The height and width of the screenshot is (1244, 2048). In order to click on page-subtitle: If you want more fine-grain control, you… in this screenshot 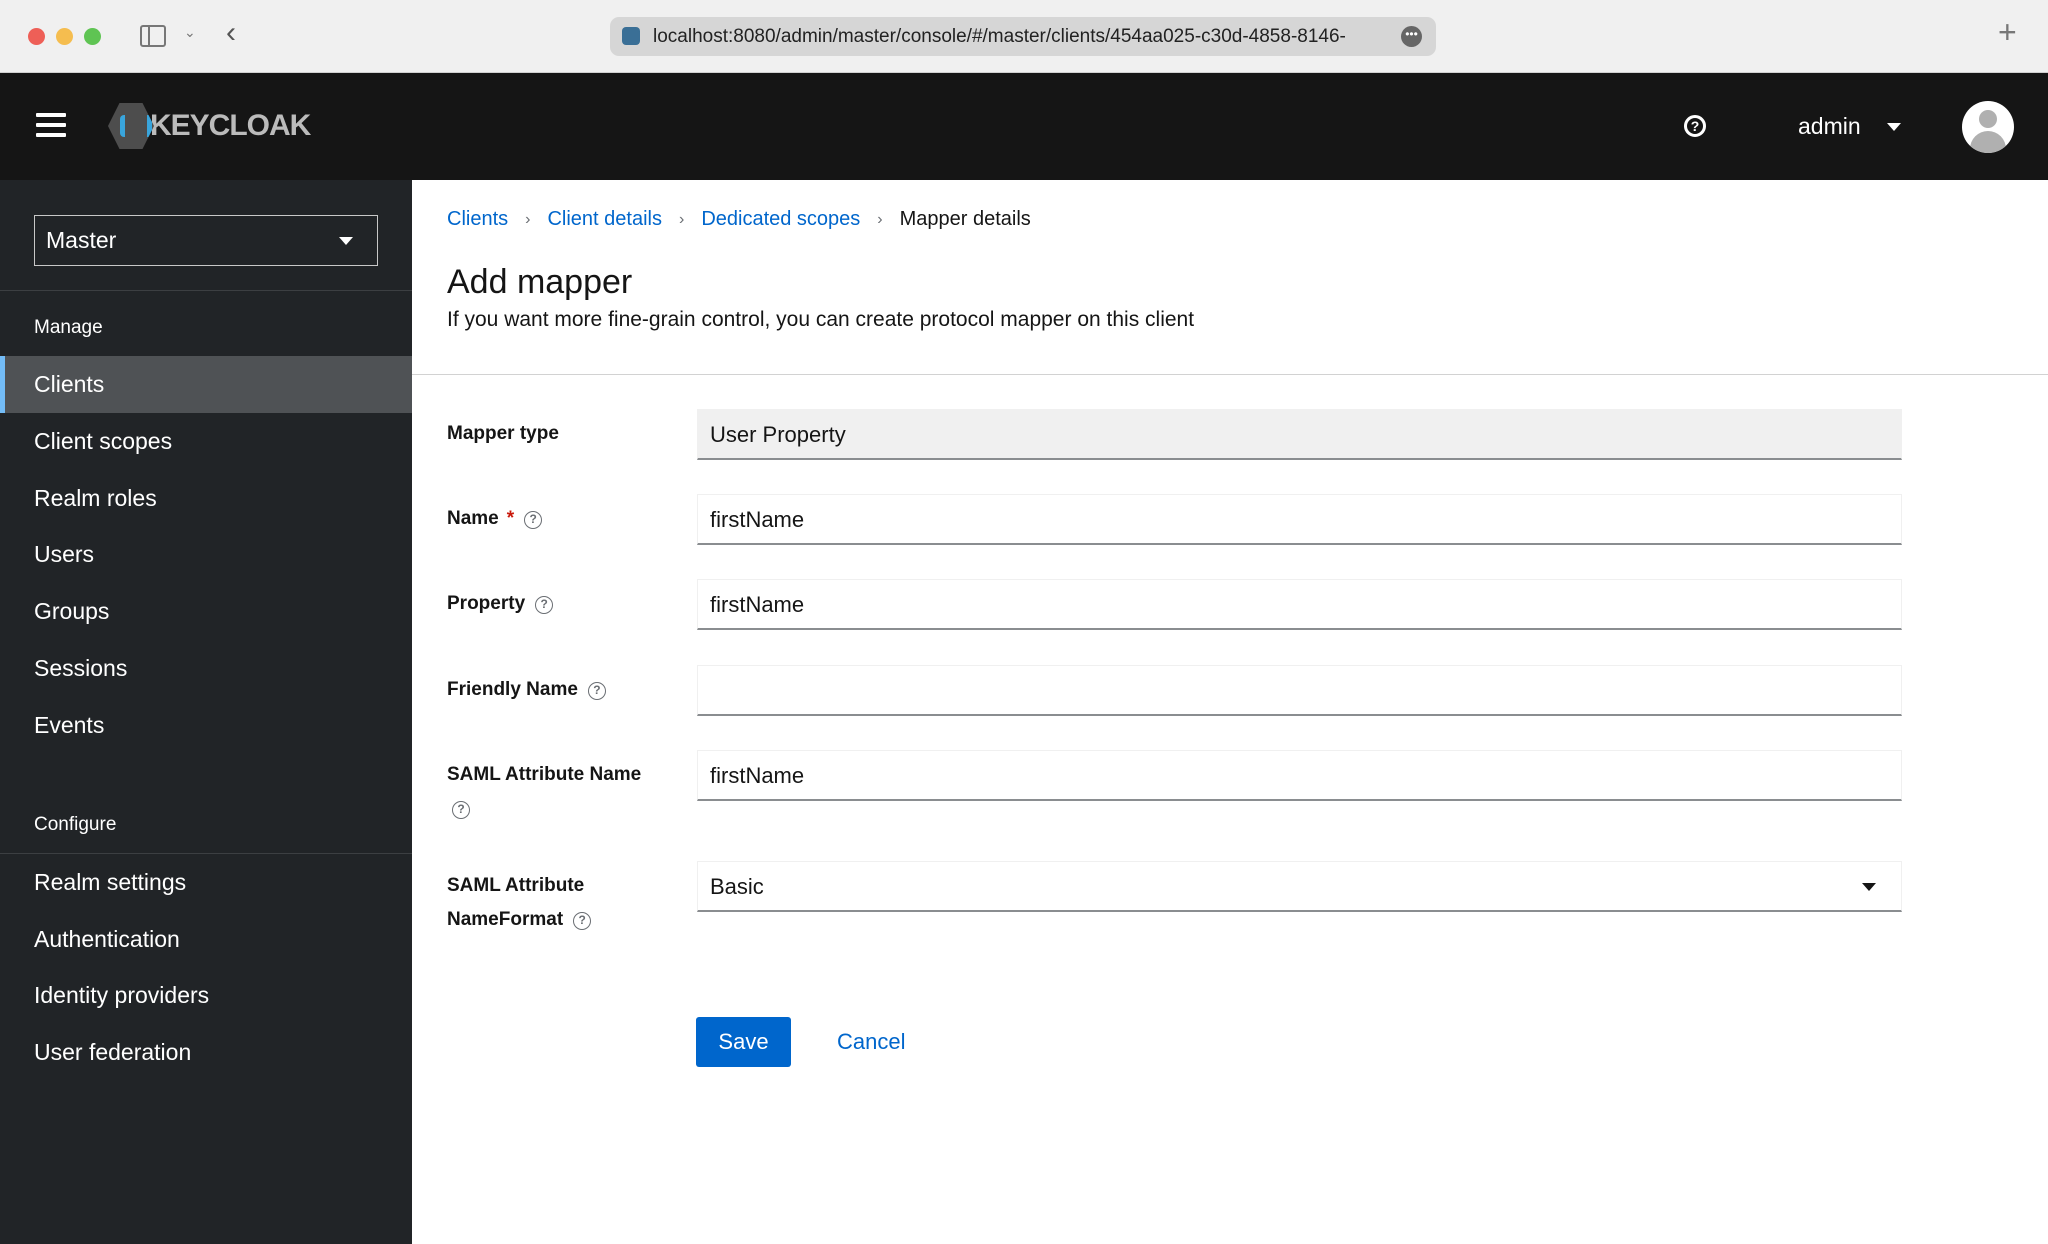, I will do `click(821, 319)`.